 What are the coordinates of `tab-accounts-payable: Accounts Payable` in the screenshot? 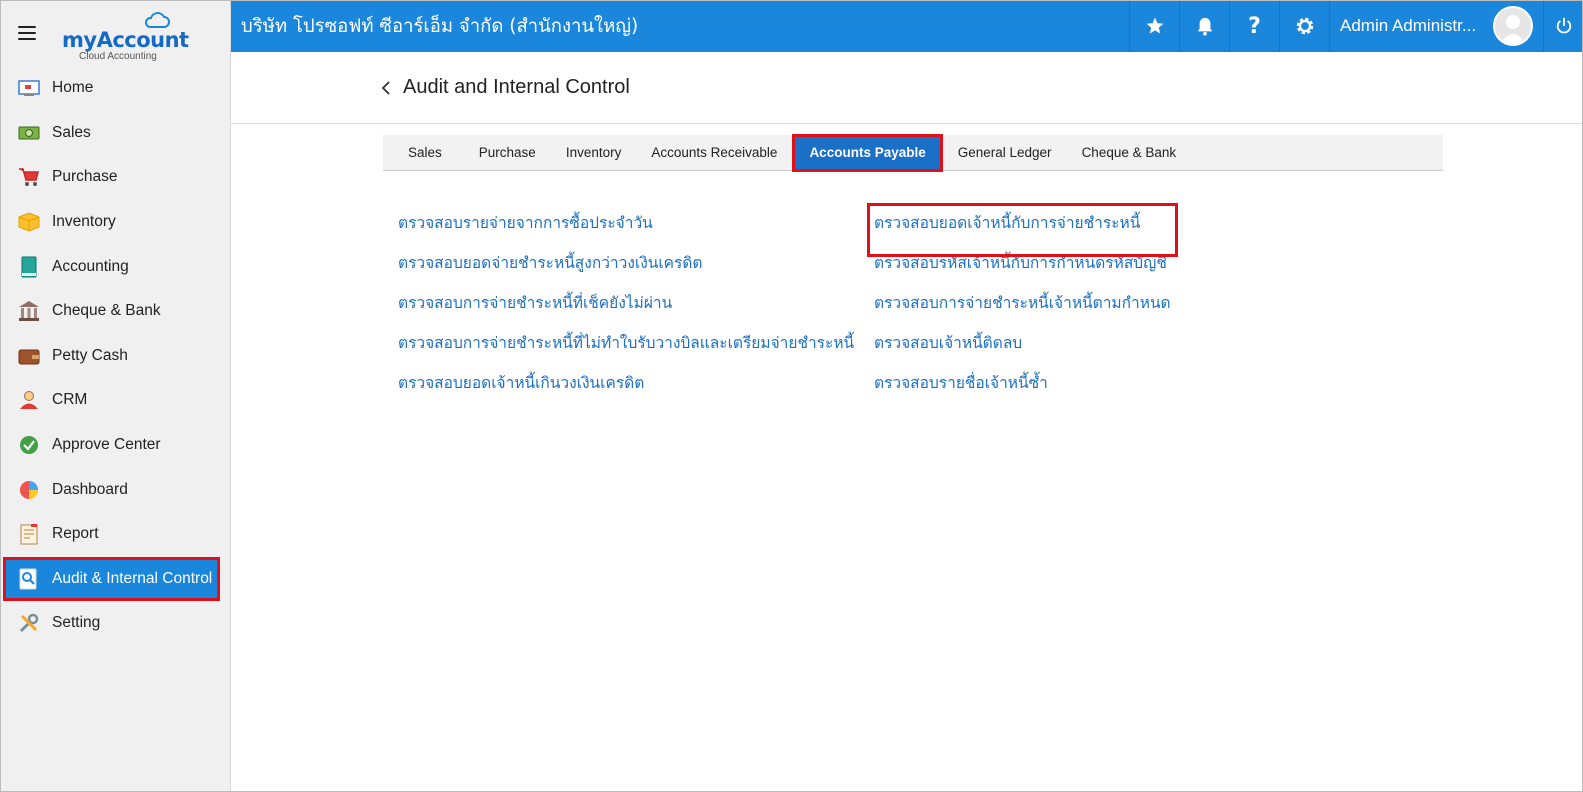 It's located at (867, 152).